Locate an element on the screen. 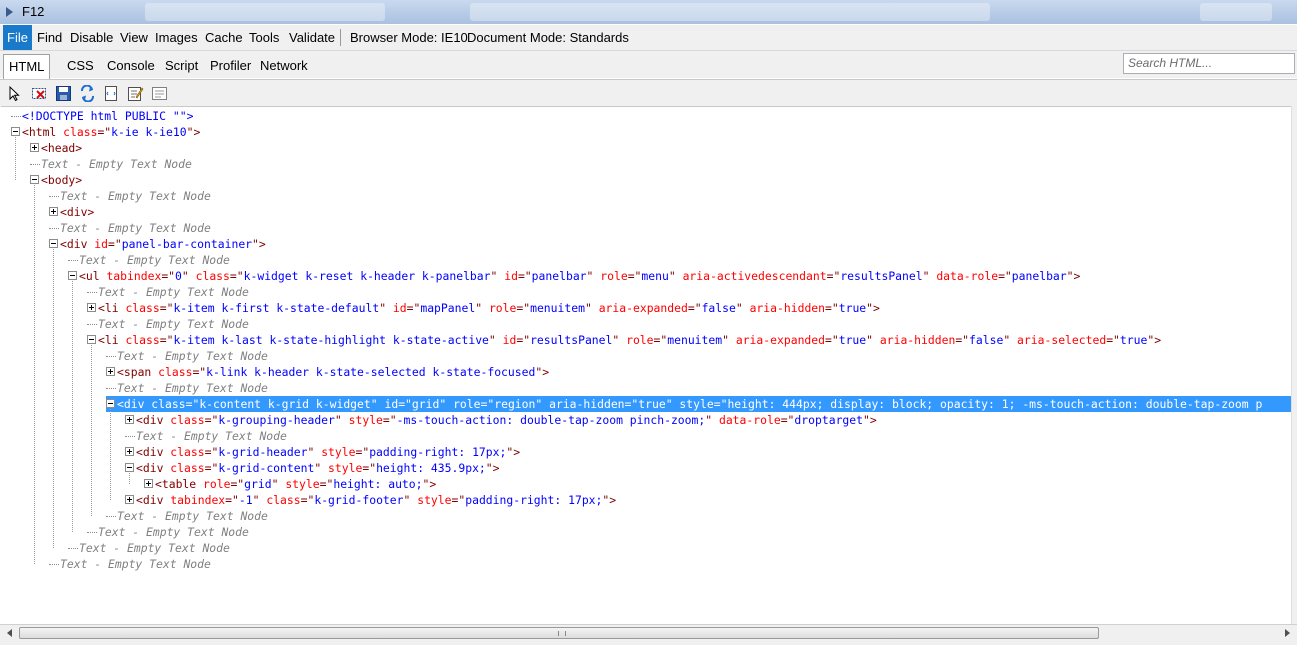  scroll-right-arrow-icon is located at coordinates (1287, 633).